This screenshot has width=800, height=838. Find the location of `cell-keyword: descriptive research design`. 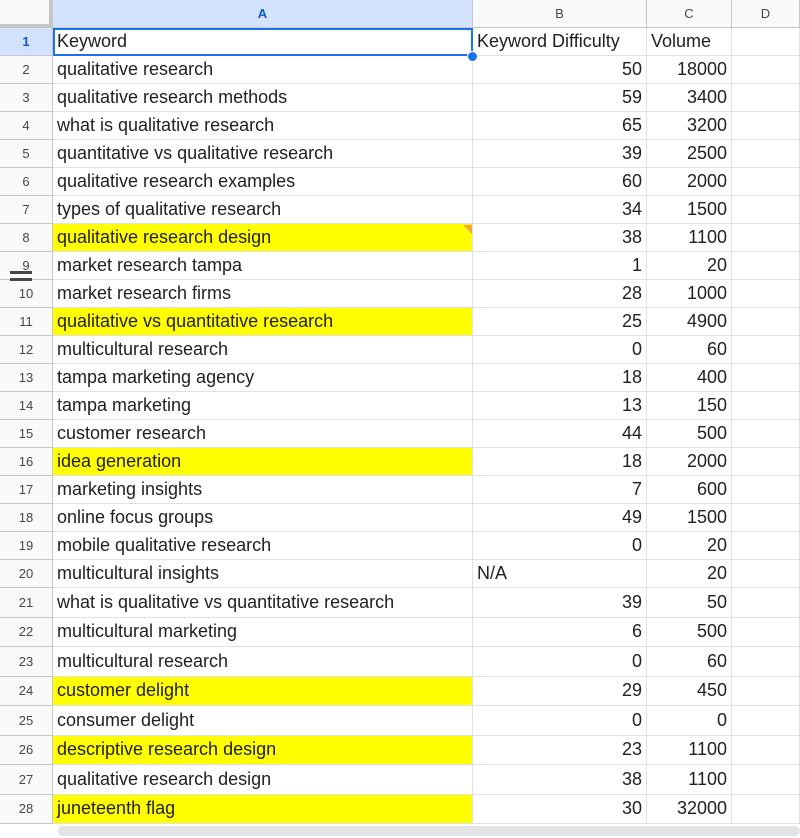

cell-keyword: descriptive research design is located at coordinates (263, 750).